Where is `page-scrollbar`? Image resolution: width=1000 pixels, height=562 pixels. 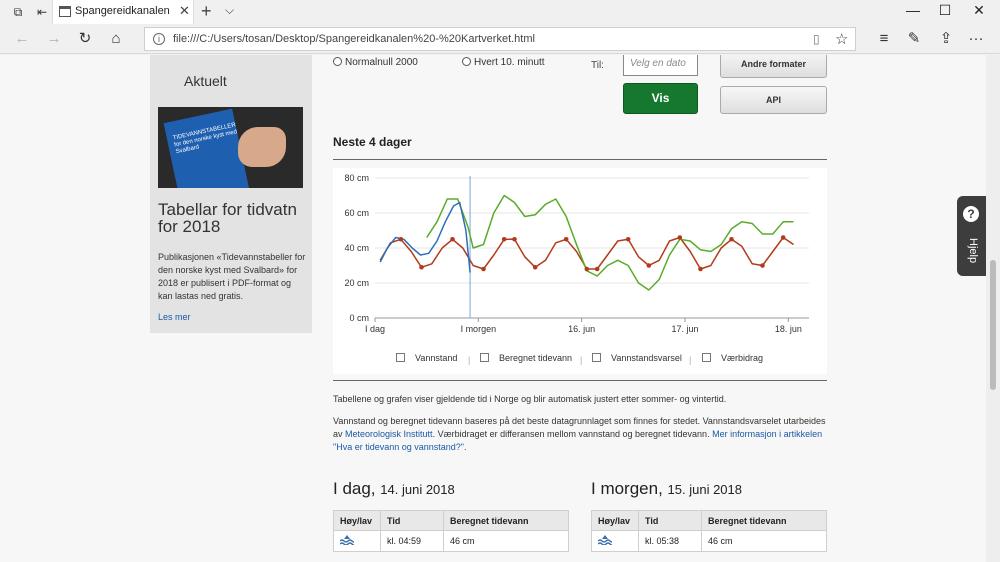
page-scrollbar is located at coordinates (993, 308).